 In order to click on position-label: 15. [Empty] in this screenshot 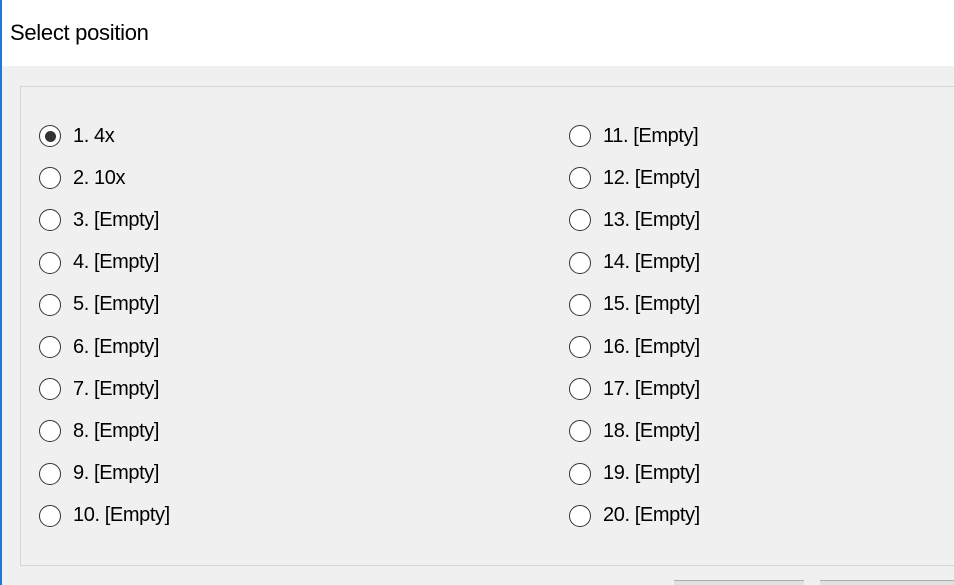, I will do `click(651, 304)`.